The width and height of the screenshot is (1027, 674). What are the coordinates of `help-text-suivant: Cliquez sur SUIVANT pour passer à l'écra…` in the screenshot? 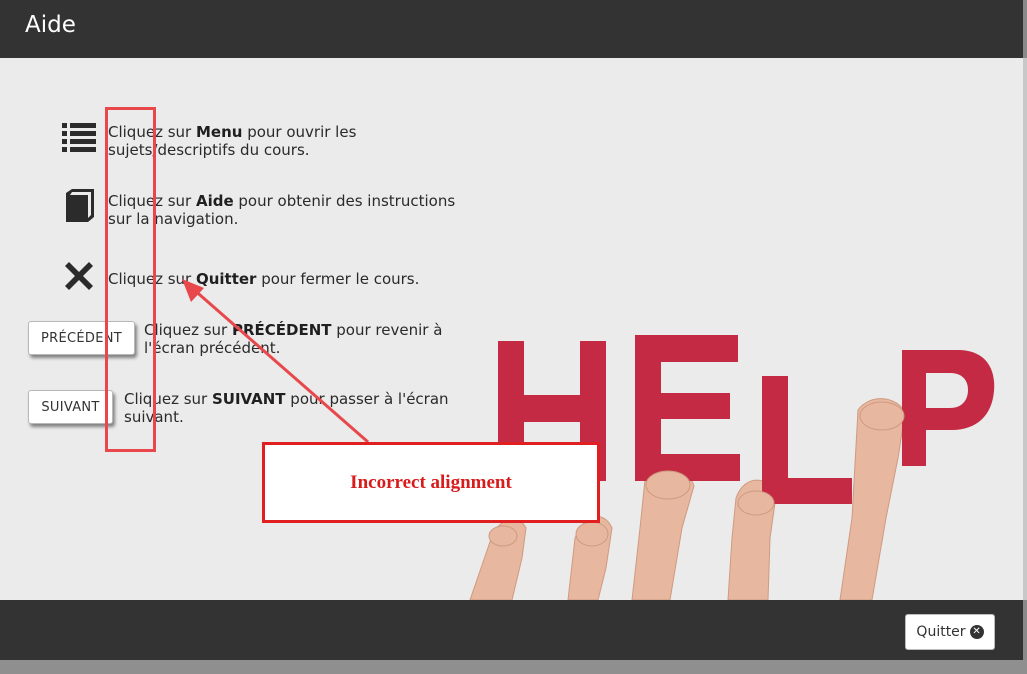 It's located at (286, 408).